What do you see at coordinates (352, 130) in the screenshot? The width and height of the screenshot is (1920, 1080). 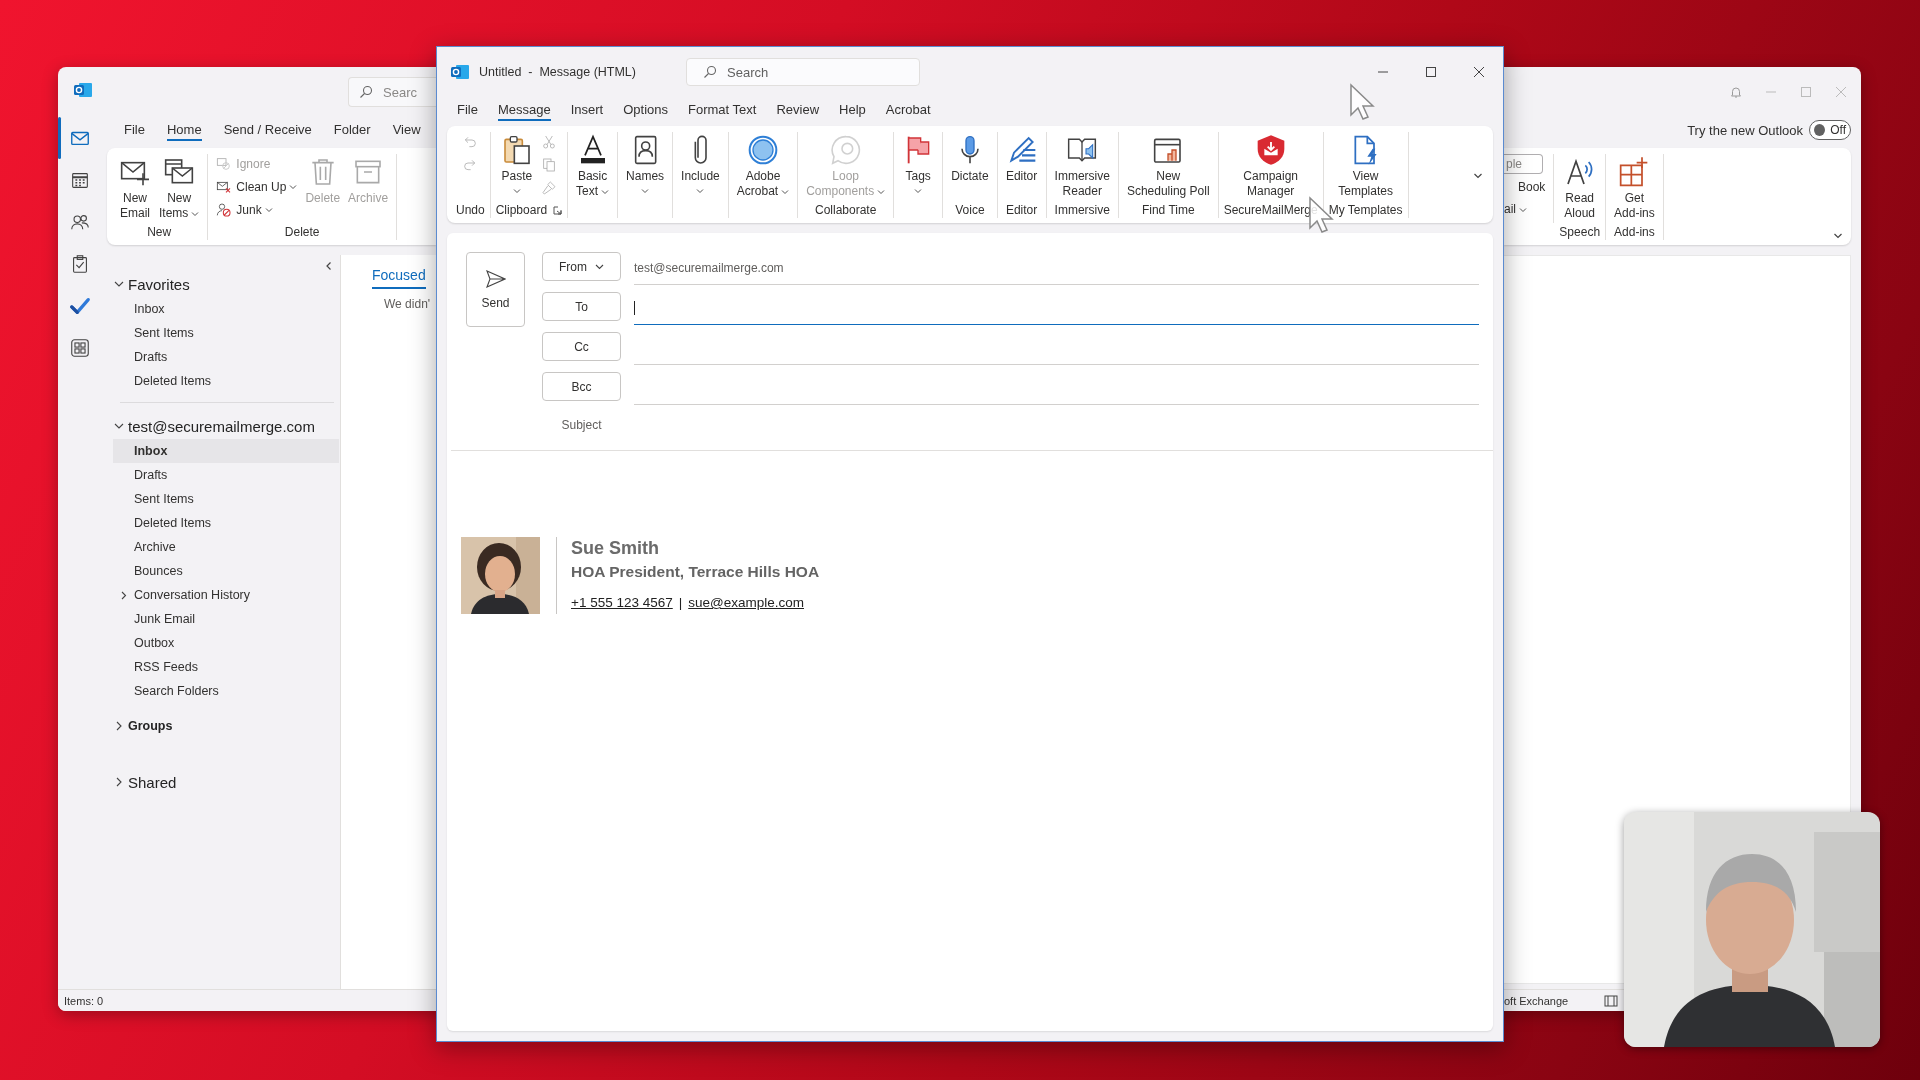 I see `menu-tab: Folder` at bounding box center [352, 130].